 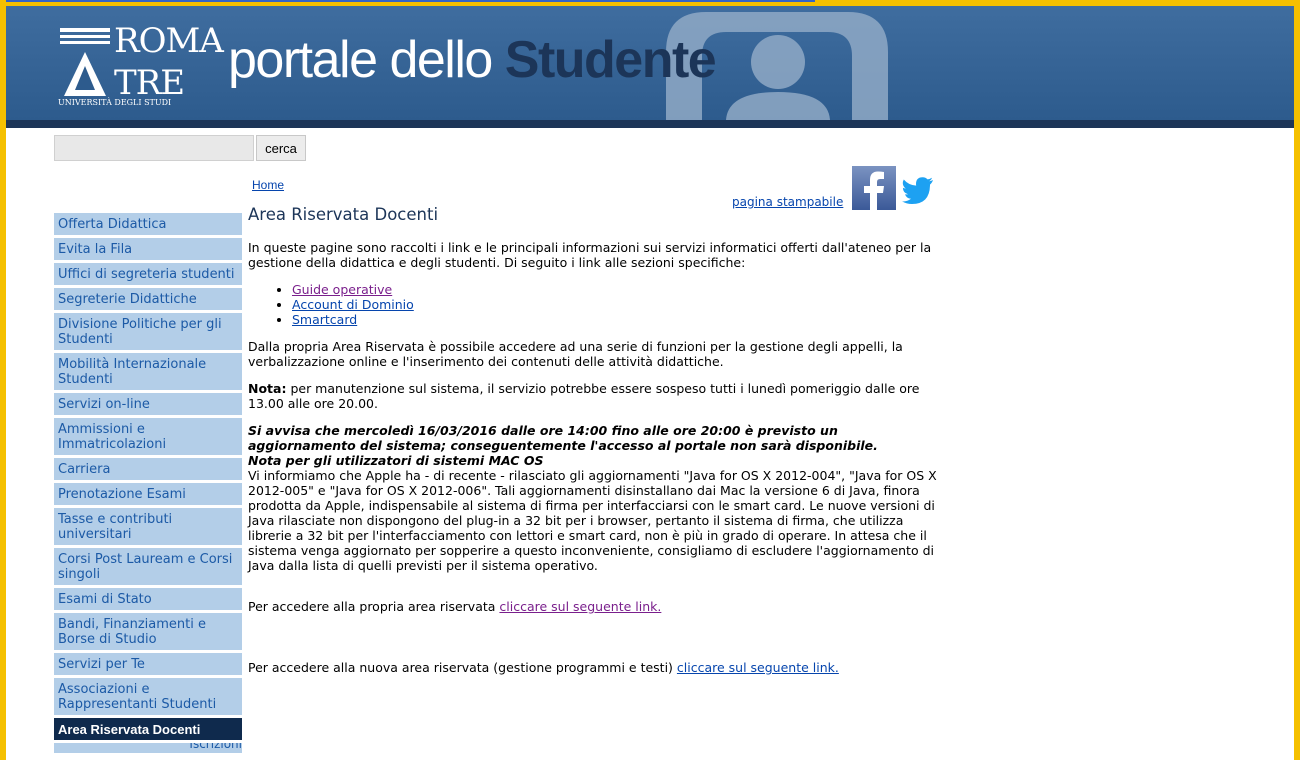 What do you see at coordinates (353, 304) in the screenshot?
I see `account-dominio-link: Account di Dominio` at bounding box center [353, 304].